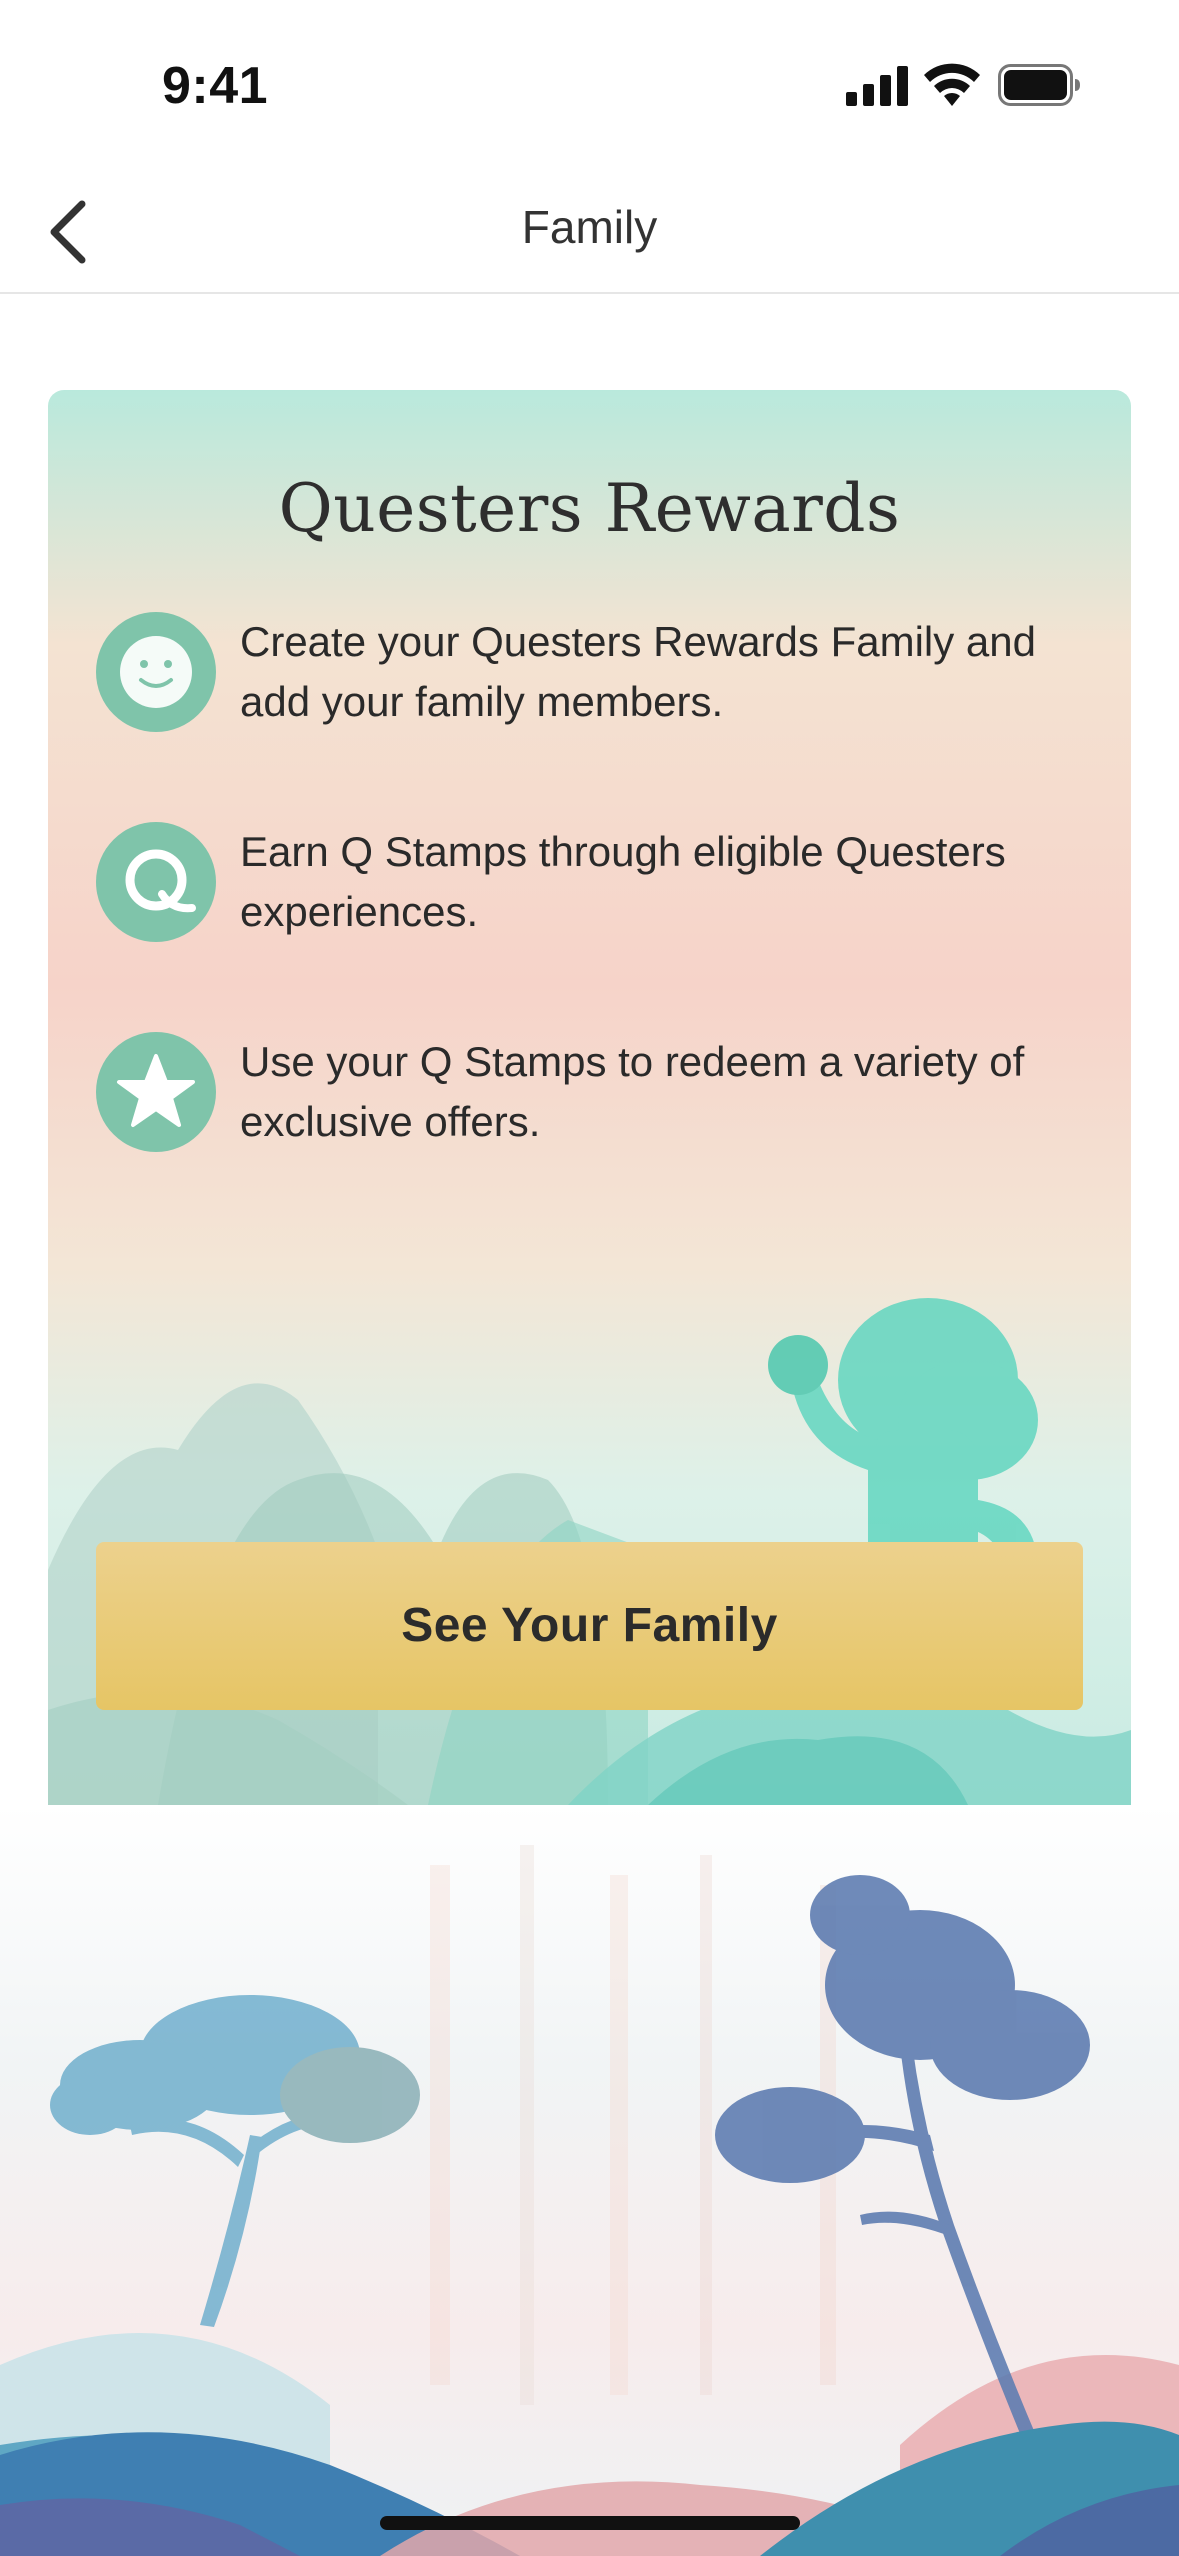 This screenshot has width=1179, height=2556. Describe the element at coordinates (589, 85) in the screenshot. I see `status-bar: 9:41` at that location.